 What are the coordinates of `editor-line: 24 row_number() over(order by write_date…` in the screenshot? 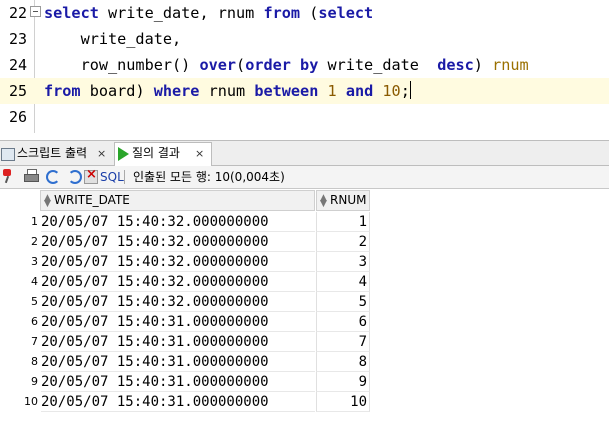 It's located at (304, 65).